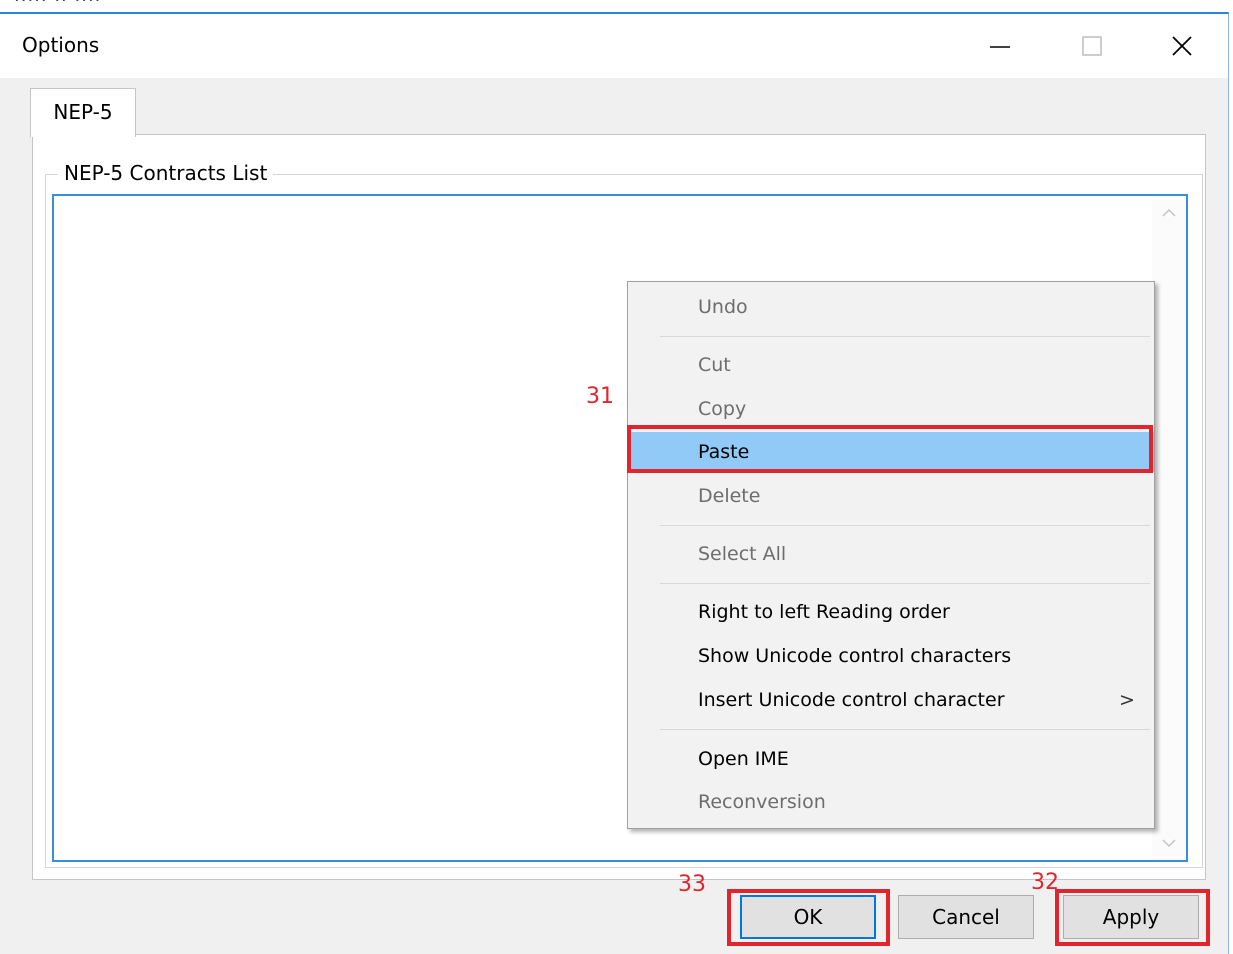 The image size is (1233, 954). I want to click on close-icon, so click(1182, 46).